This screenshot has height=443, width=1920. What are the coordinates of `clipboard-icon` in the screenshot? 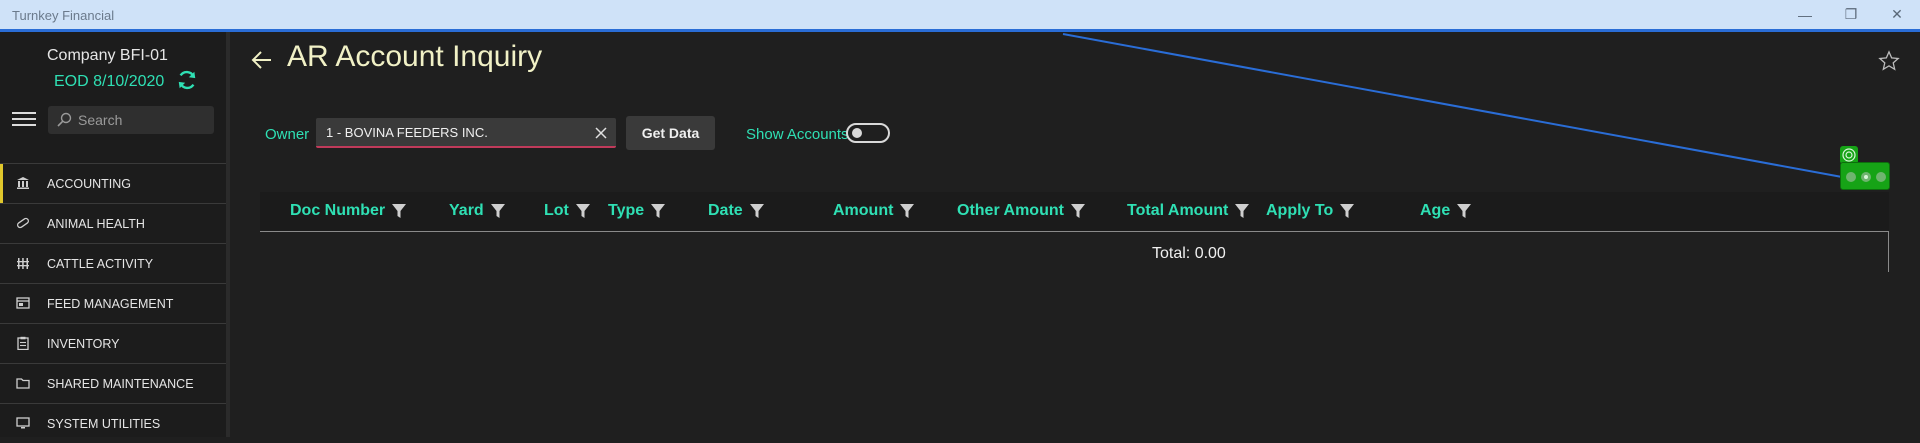 It's located at (23, 343).